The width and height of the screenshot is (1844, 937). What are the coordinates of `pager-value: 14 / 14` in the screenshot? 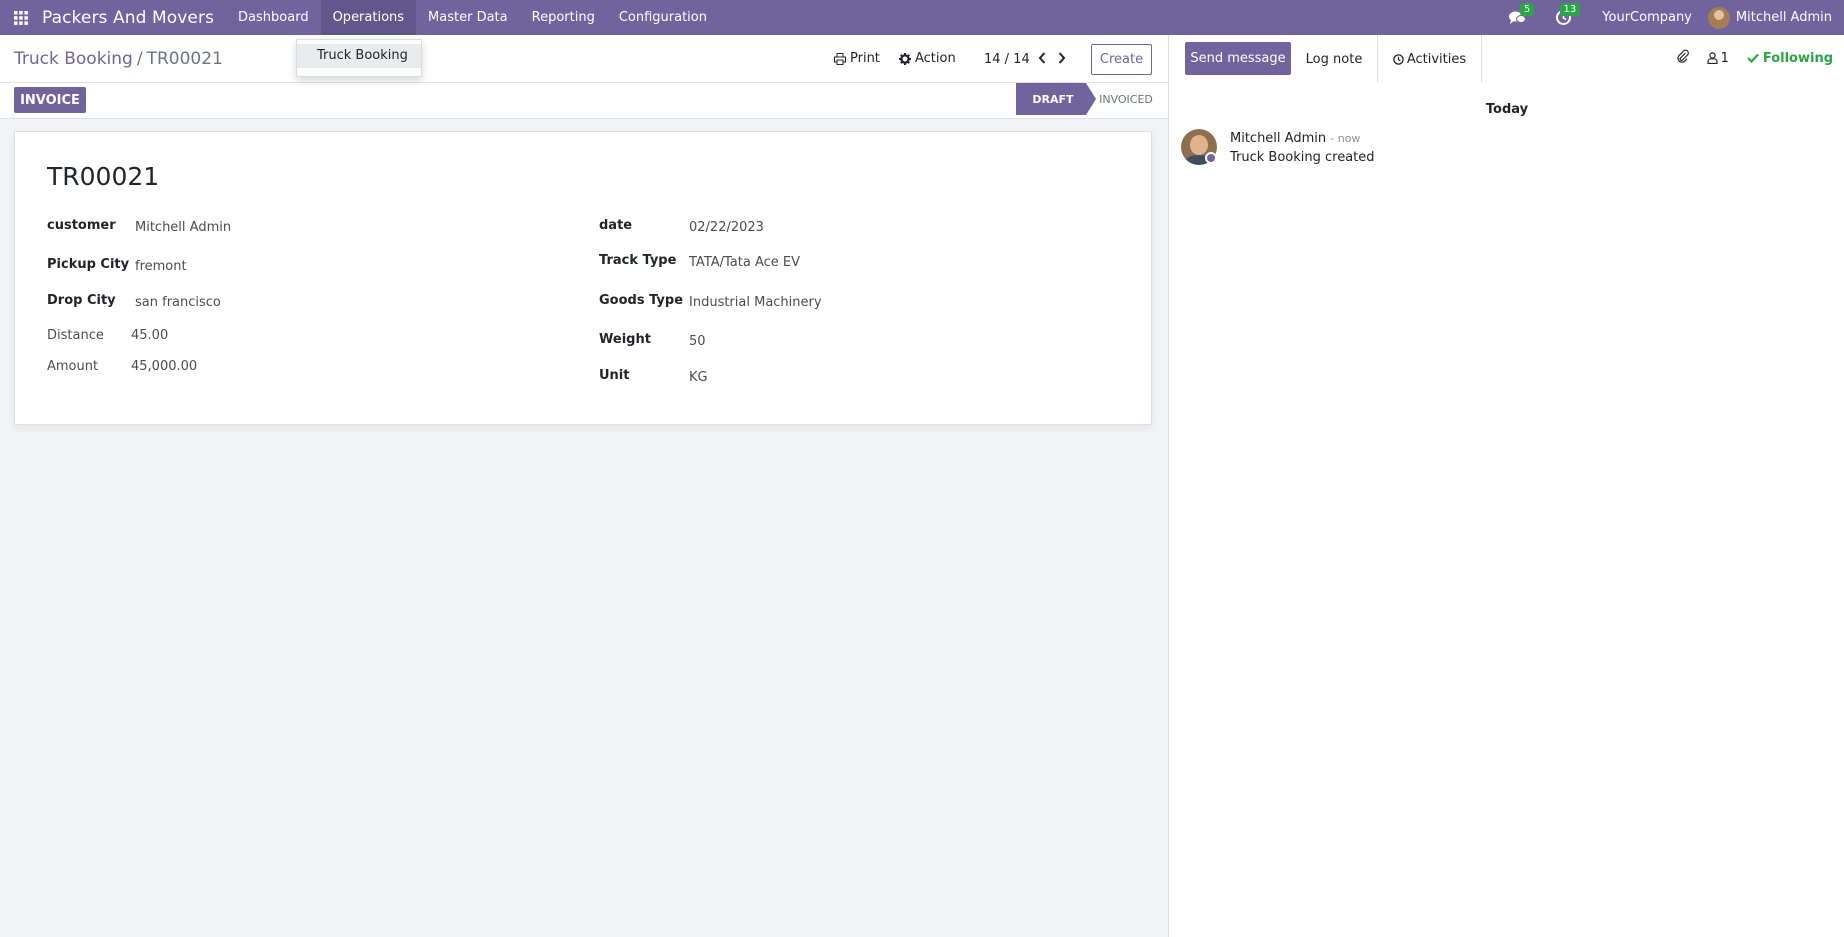 It's located at (1007, 59).